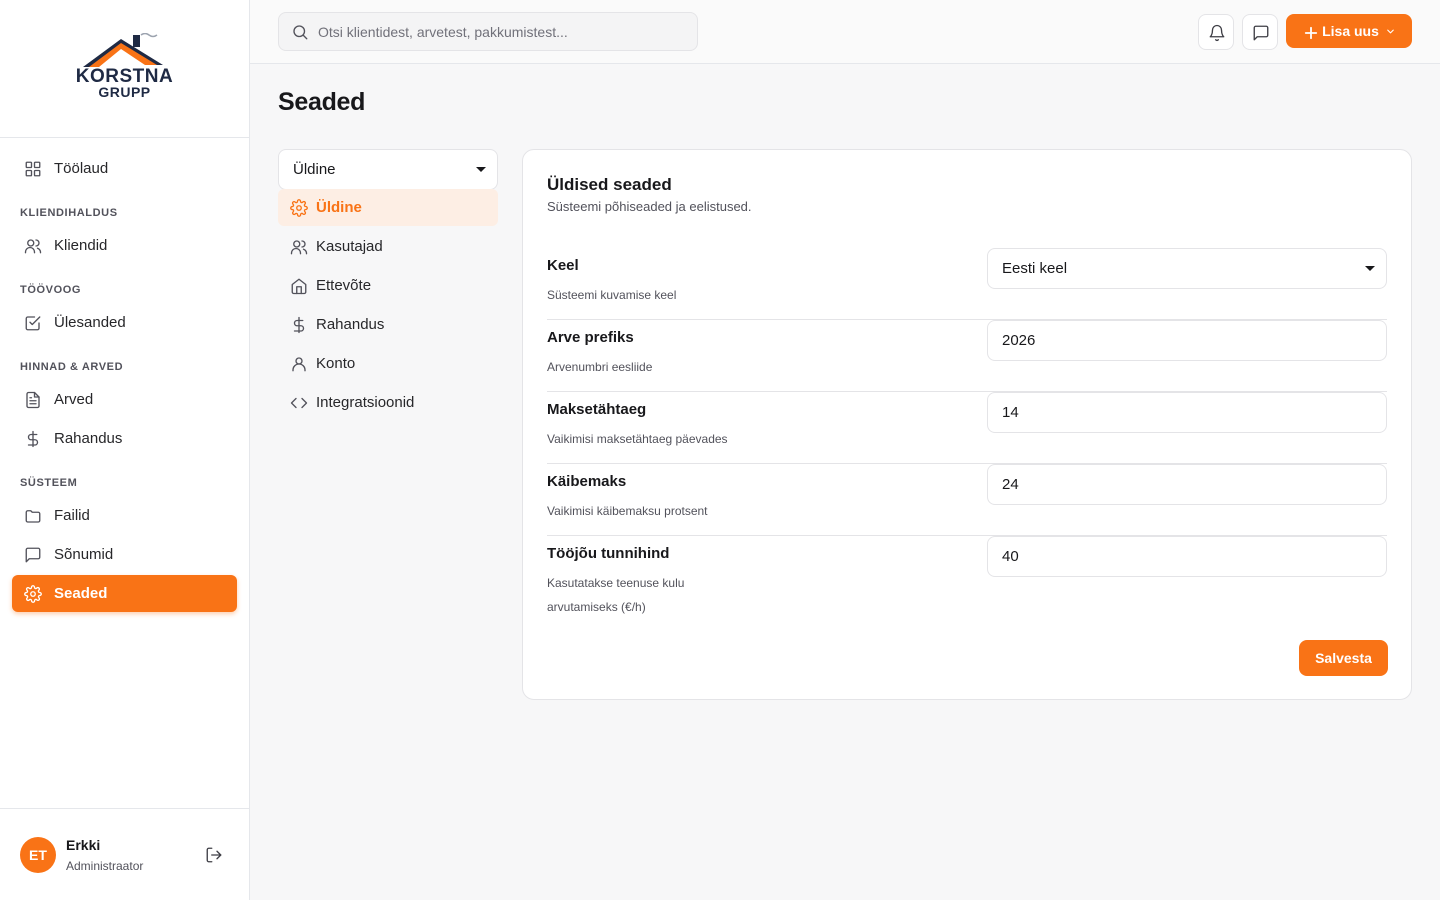  What do you see at coordinates (339, 207) in the screenshot?
I see `settings-tab-label: Üldine` at bounding box center [339, 207].